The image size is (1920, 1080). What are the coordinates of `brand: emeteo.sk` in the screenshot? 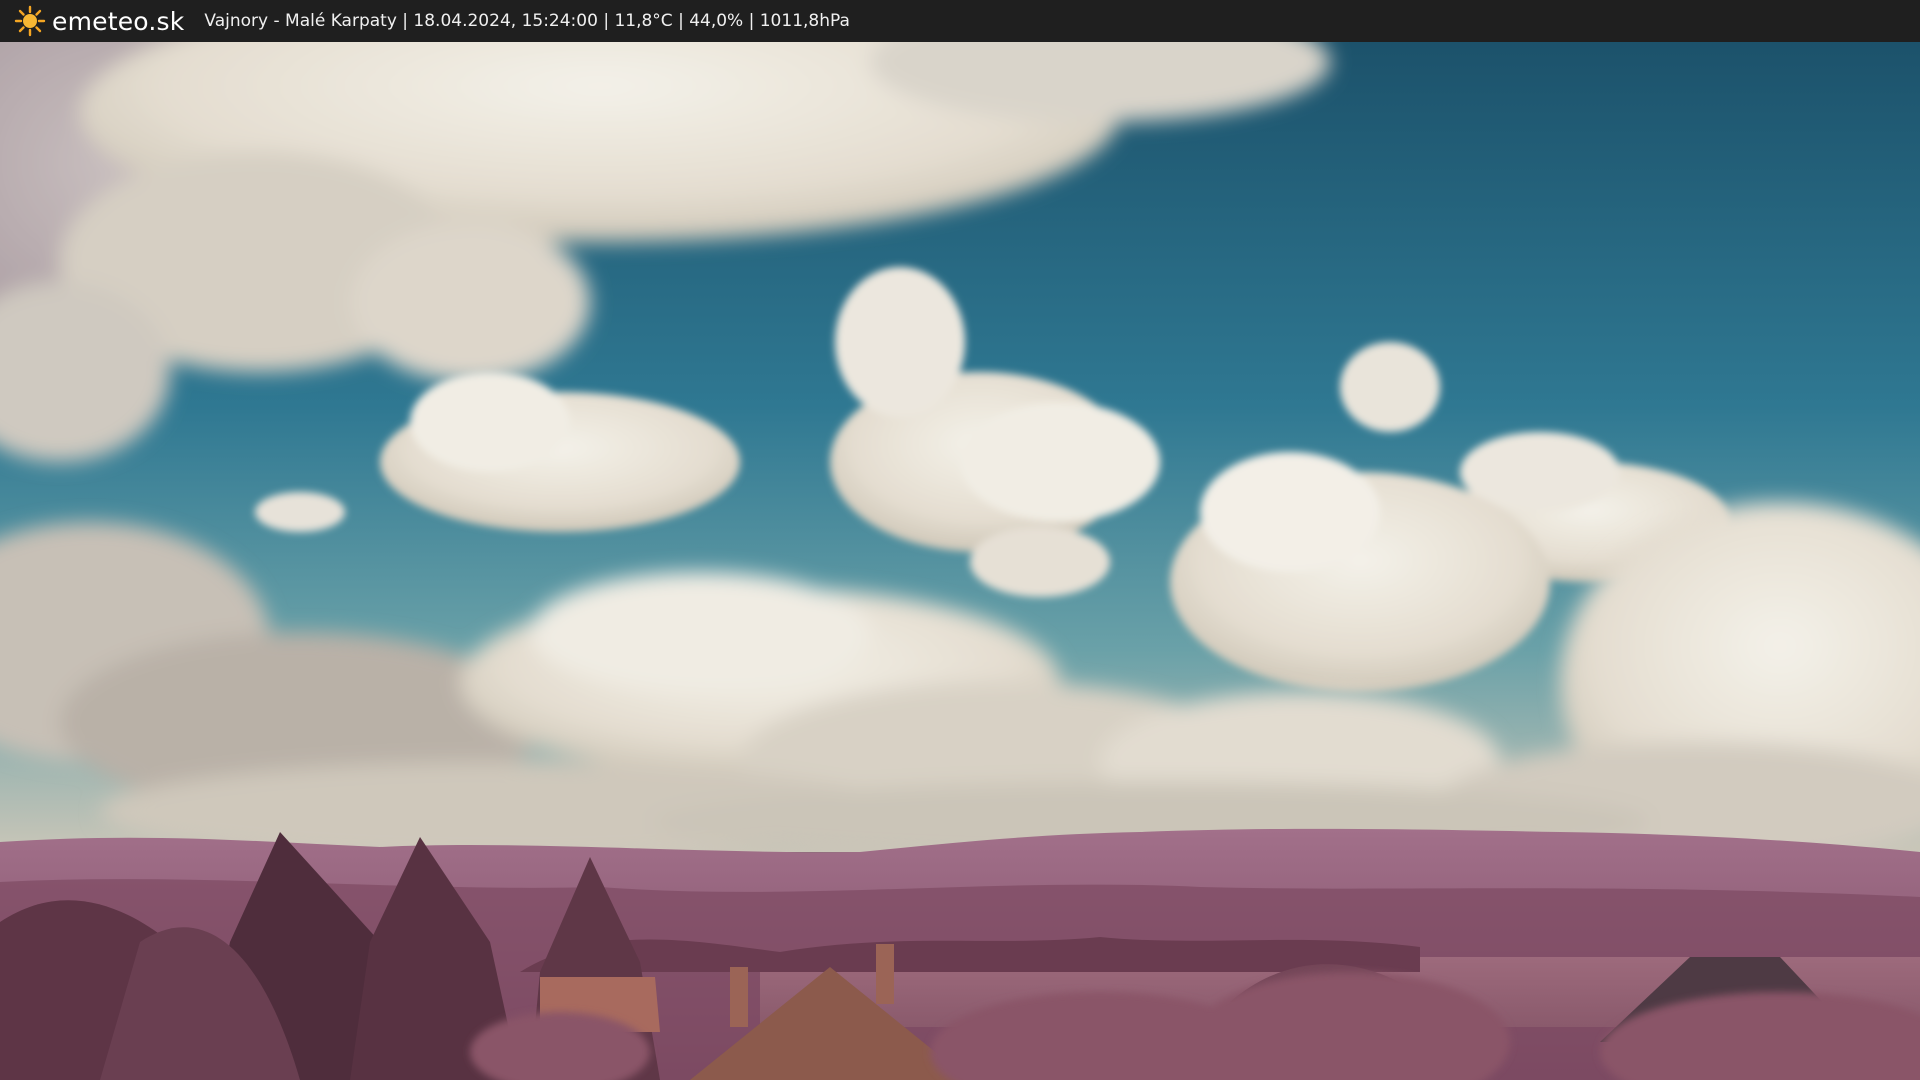 It's located at (99, 21).